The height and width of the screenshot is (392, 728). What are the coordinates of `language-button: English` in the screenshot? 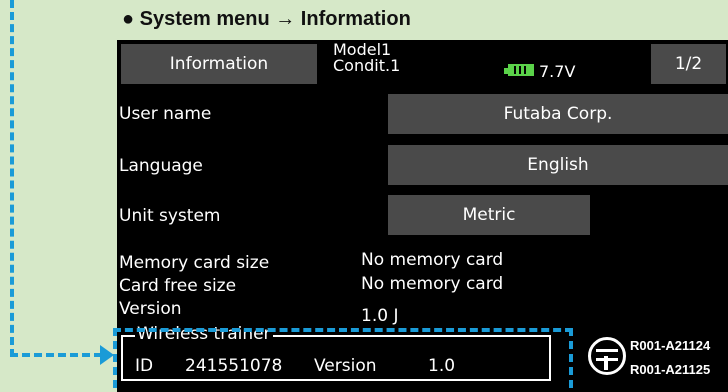 It's located at (558, 165).